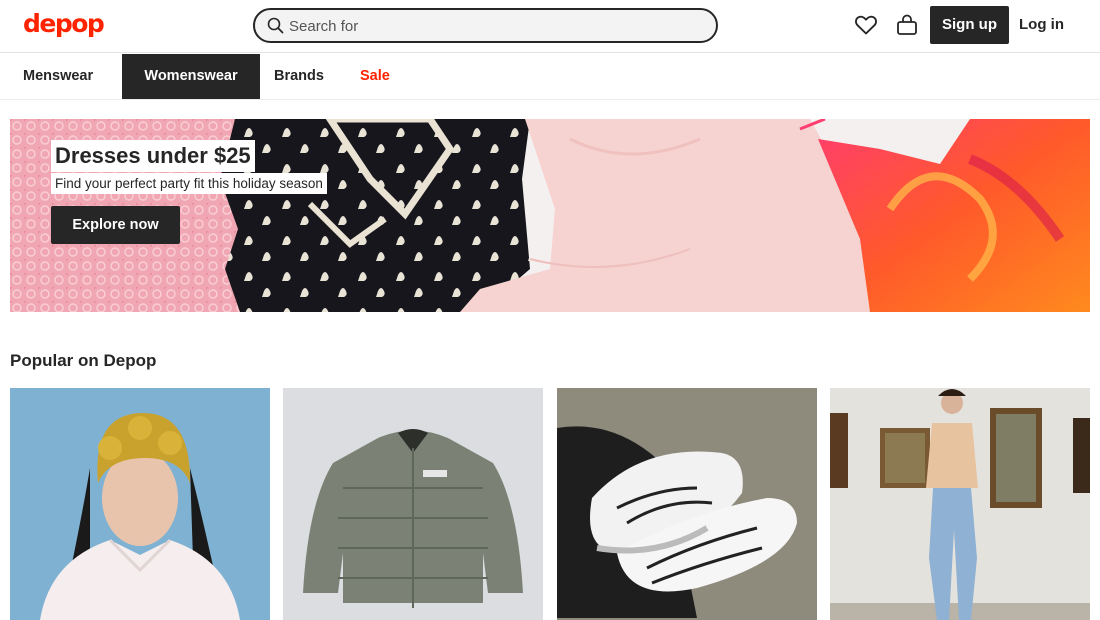  What do you see at coordinates (153, 156) in the screenshot?
I see `banner-title: Dresses under $25` at bounding box center [153, 156].